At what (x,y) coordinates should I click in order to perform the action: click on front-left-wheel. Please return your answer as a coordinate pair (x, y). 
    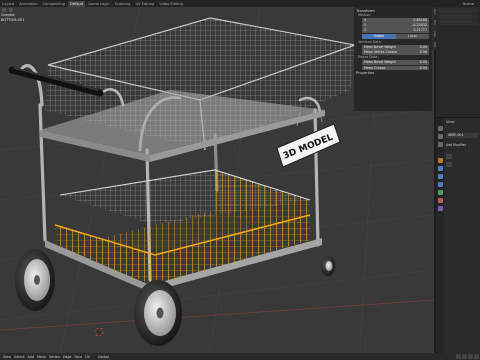
    Looking at the image, I should click on (35, 280).